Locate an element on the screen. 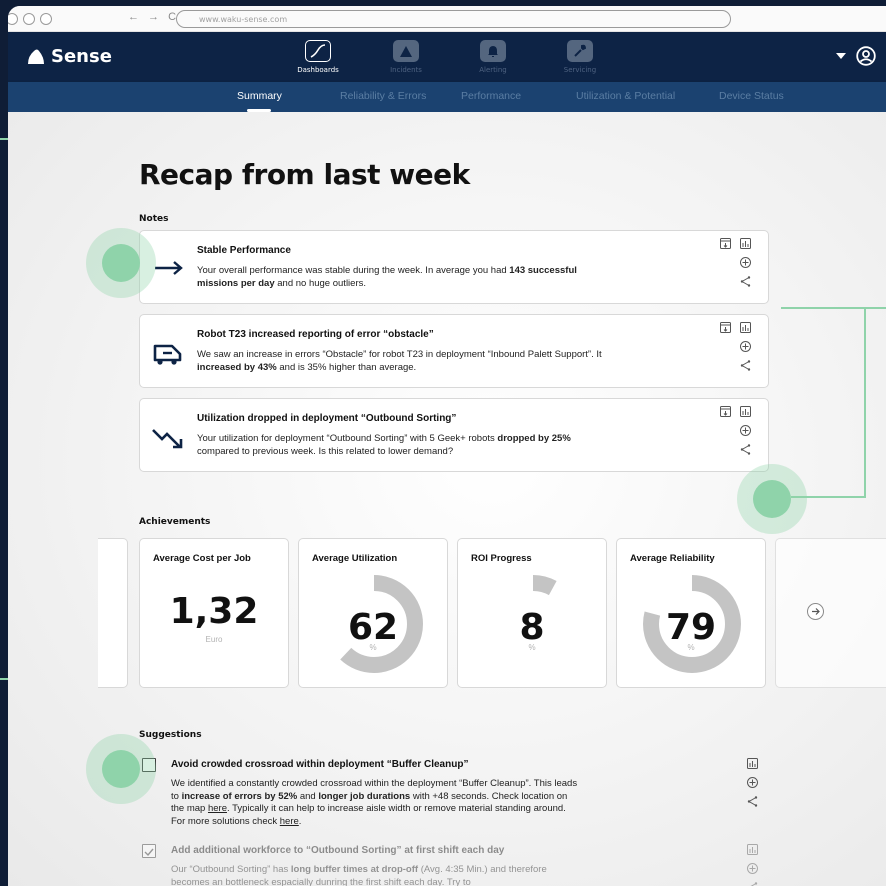 This screenshot has height=886, width=886. carousel-next-button is located at coordinates (815, 611).